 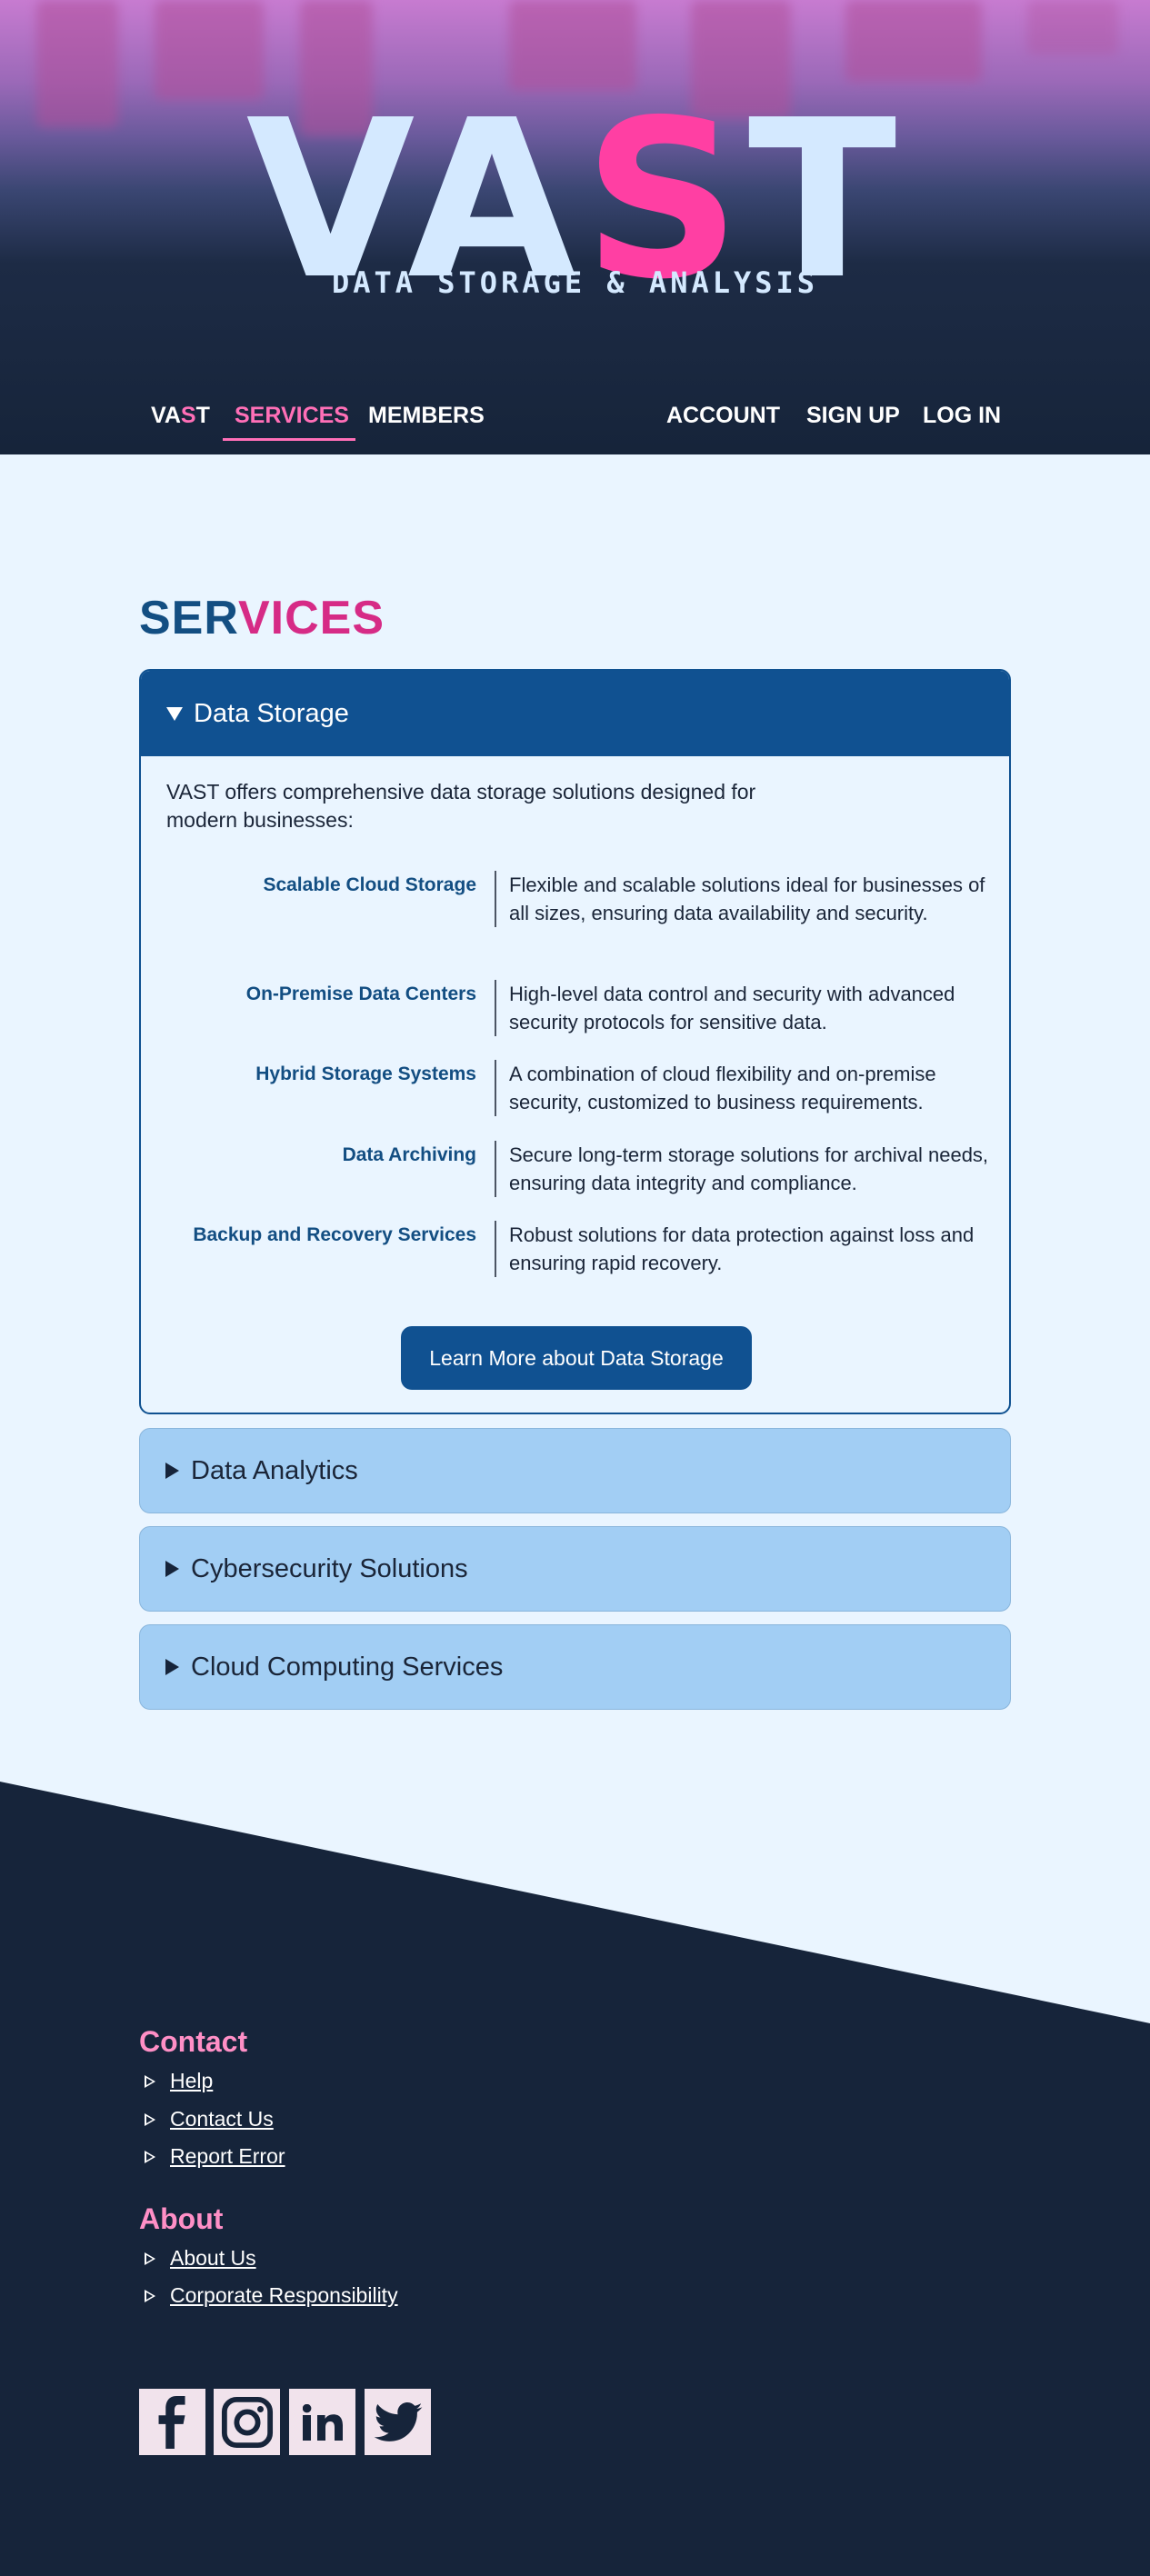 What do you see at coordinates (426, 415) in the screenshot?
I see `nav-item-members: MEMBERS` at bounding box center [426, 415].